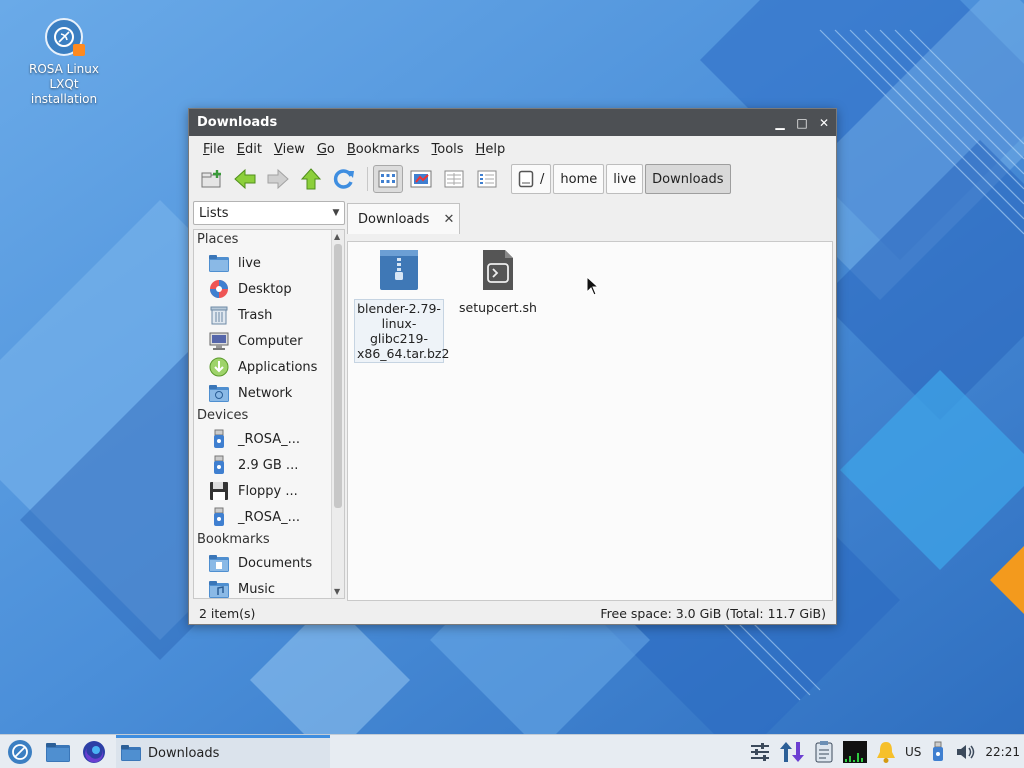  What do you see at coordinates (64, 62) in the screenshot?
I see `desktop-icon-rosa-installation: ROSA Linux LXQt installation` at bounding box center [64, 62].